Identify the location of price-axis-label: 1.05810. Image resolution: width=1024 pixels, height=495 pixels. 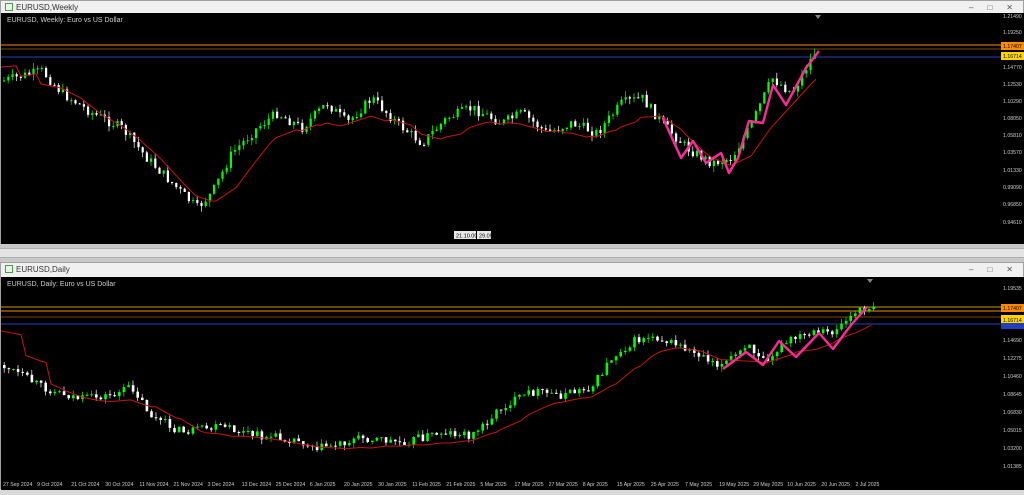
(1012, 136).